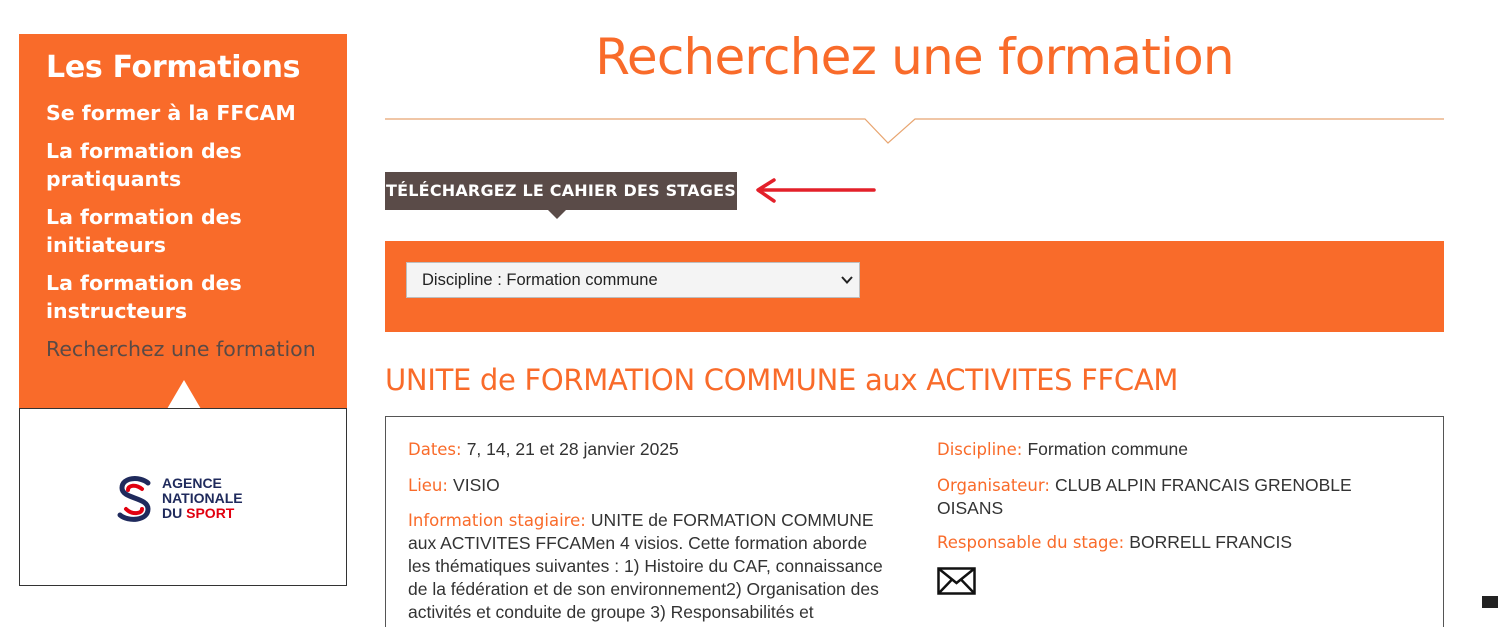  I want to click on filter-bar: Discipline : Formation commune, so click(914, 286).